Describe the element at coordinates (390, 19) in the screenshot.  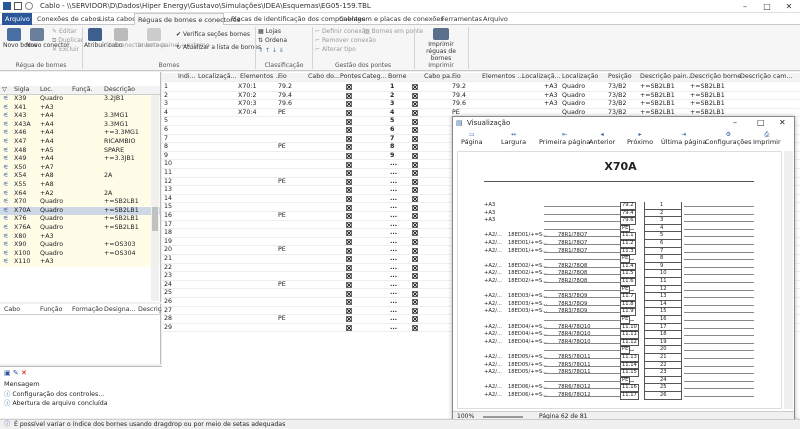
I see `tab-5: Cablagem e placas de conexões` at that location.